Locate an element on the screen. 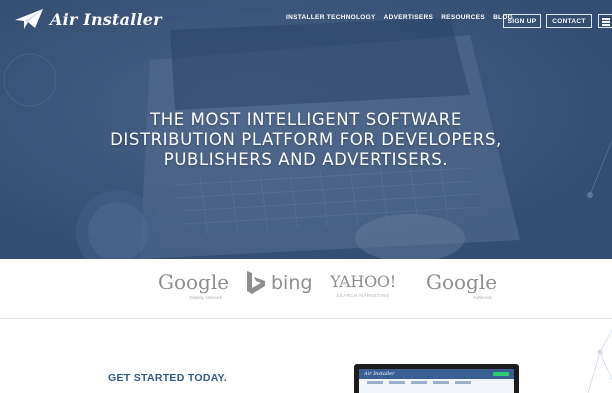 The width and height of the screenshot is (612, 393). preview-logo: Air Installer is located at coordinates (379, 374).